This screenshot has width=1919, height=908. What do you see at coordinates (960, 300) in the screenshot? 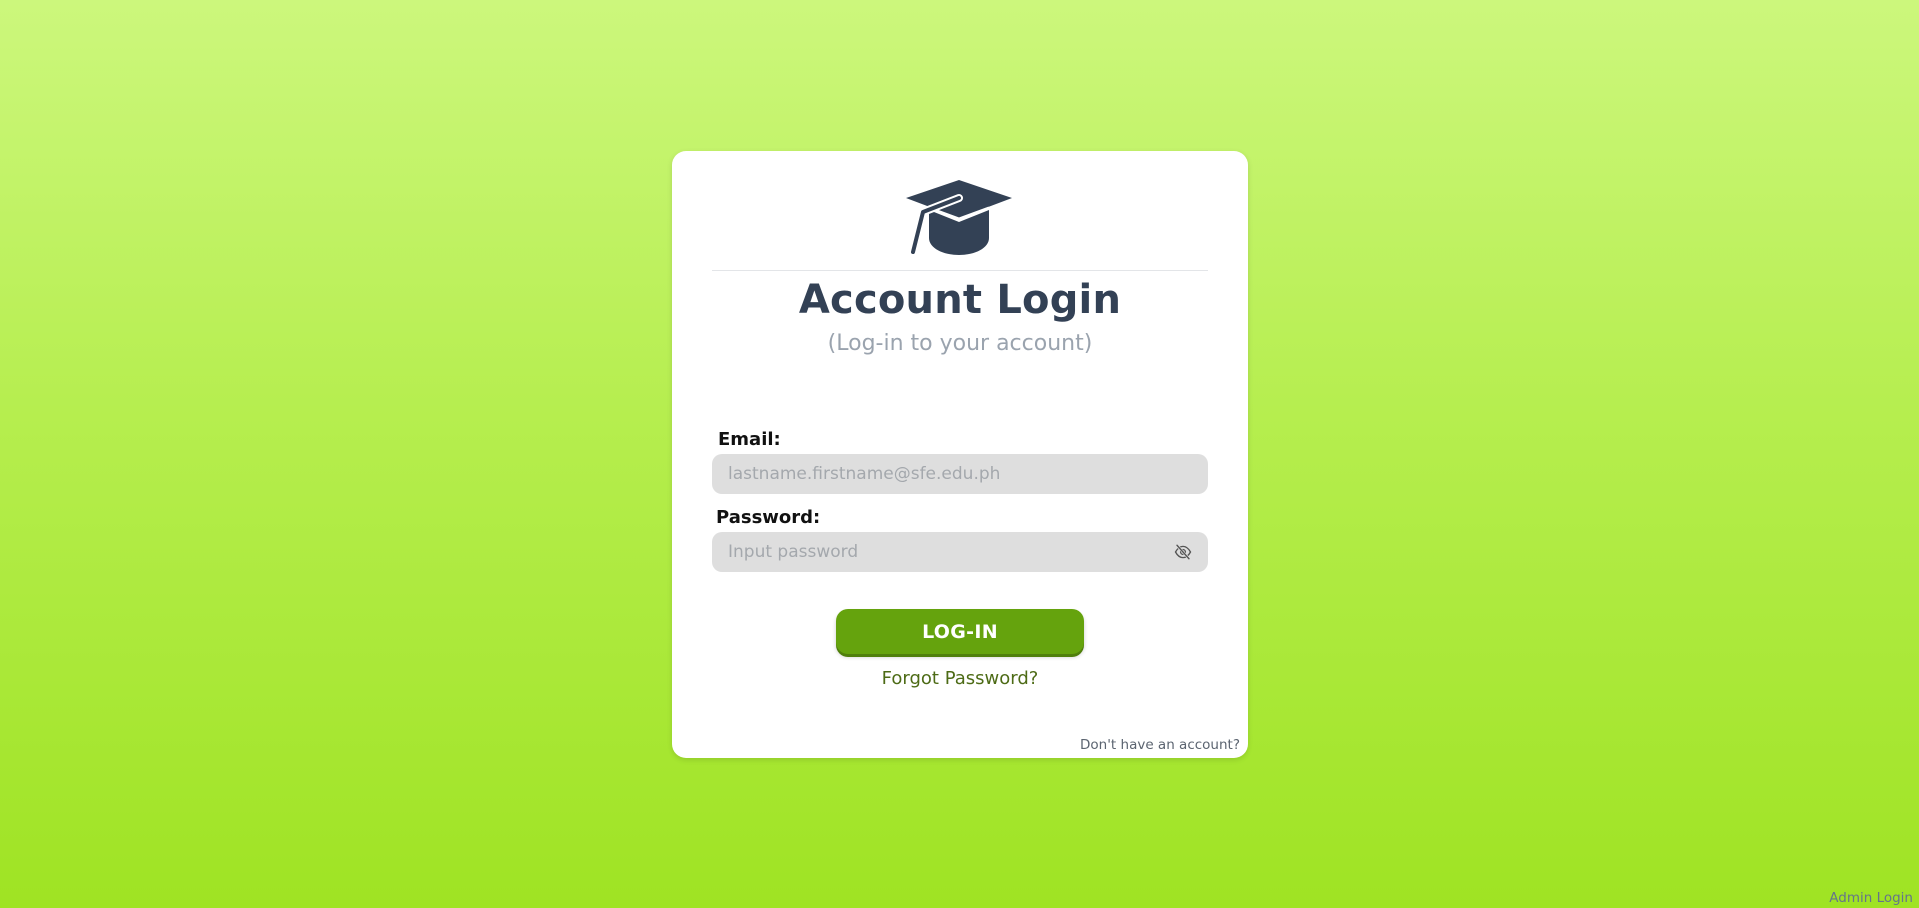
I see `page-title: Account Login` at bounding box center [960, 300].